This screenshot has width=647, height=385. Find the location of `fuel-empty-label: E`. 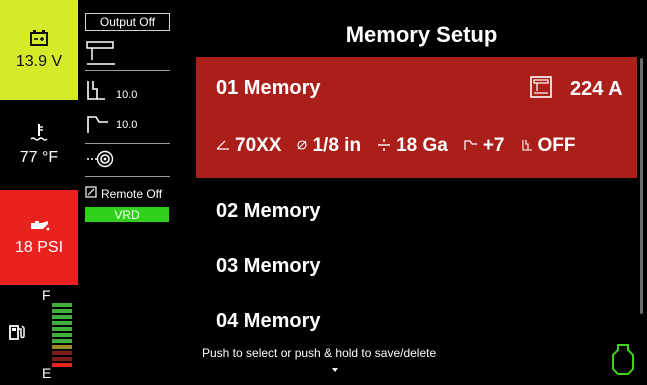

fuel-empty-label: E is located at coordinates (47, 373).